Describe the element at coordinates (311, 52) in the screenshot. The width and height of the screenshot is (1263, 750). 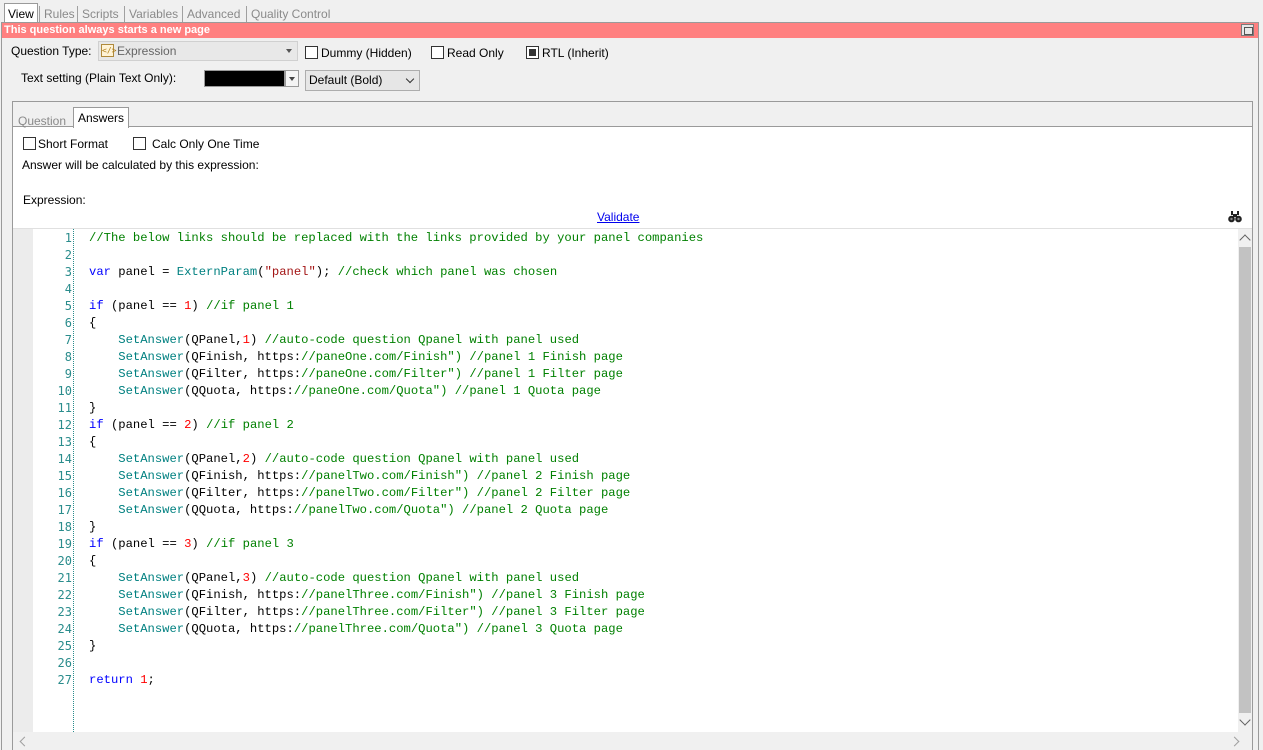
I see `dummy-hidden-checkbox` at that location.